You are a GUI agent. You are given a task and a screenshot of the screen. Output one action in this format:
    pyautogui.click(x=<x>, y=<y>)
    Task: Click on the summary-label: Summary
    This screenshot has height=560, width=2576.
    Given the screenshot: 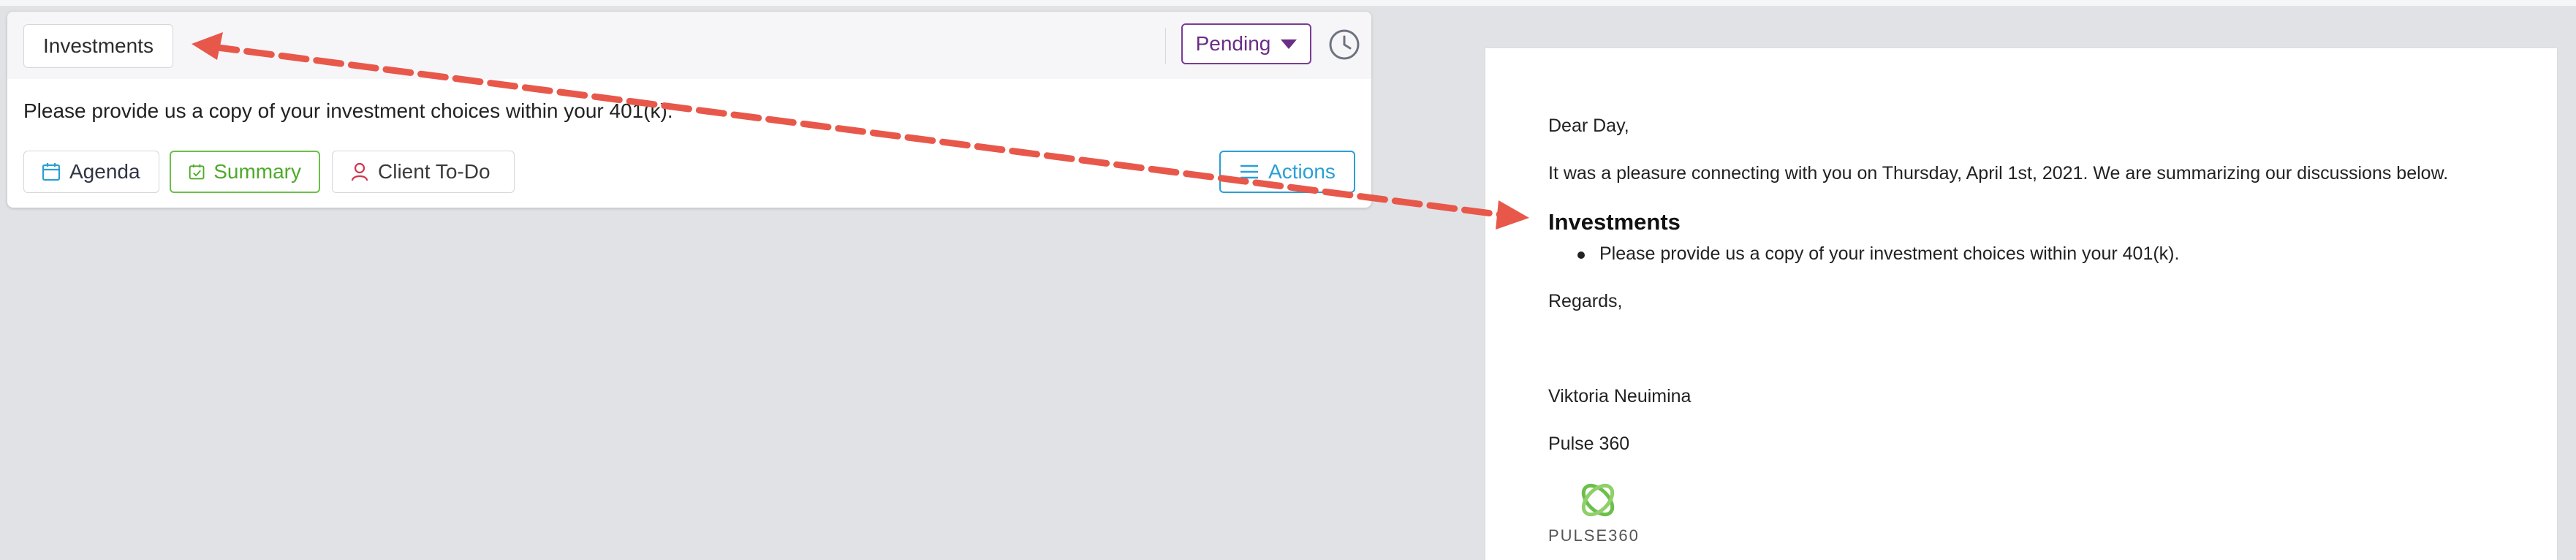 What is the action you would take?
    pyautogui.click(x=257, y=171)
    